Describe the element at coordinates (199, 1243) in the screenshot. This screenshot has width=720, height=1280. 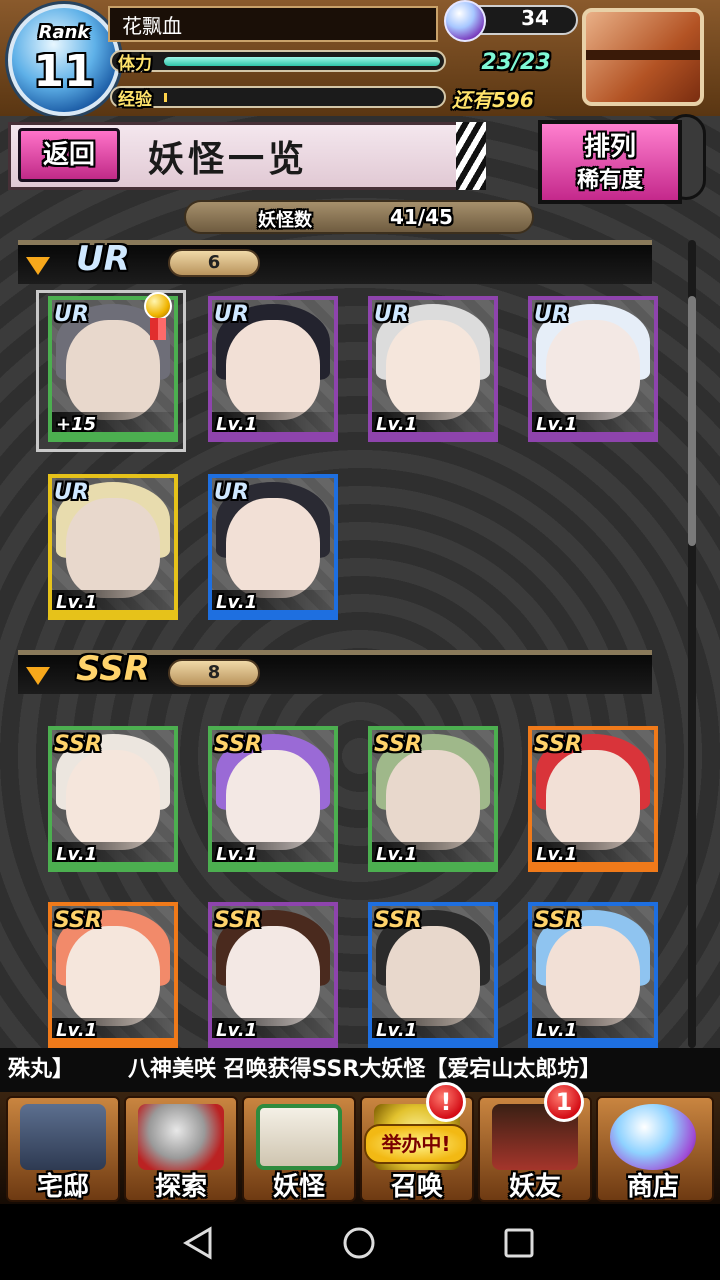
I see `triangle-back-icon` at that location.